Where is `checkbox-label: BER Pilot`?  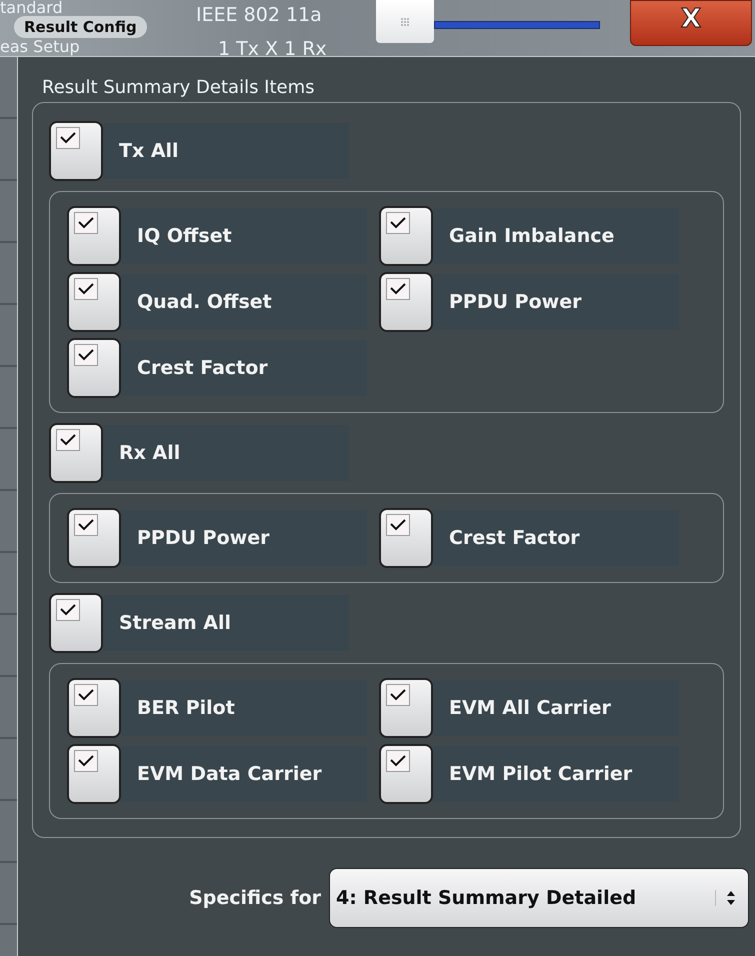
checkbox-label: BER Pilot is located at coordinates (186, 708).